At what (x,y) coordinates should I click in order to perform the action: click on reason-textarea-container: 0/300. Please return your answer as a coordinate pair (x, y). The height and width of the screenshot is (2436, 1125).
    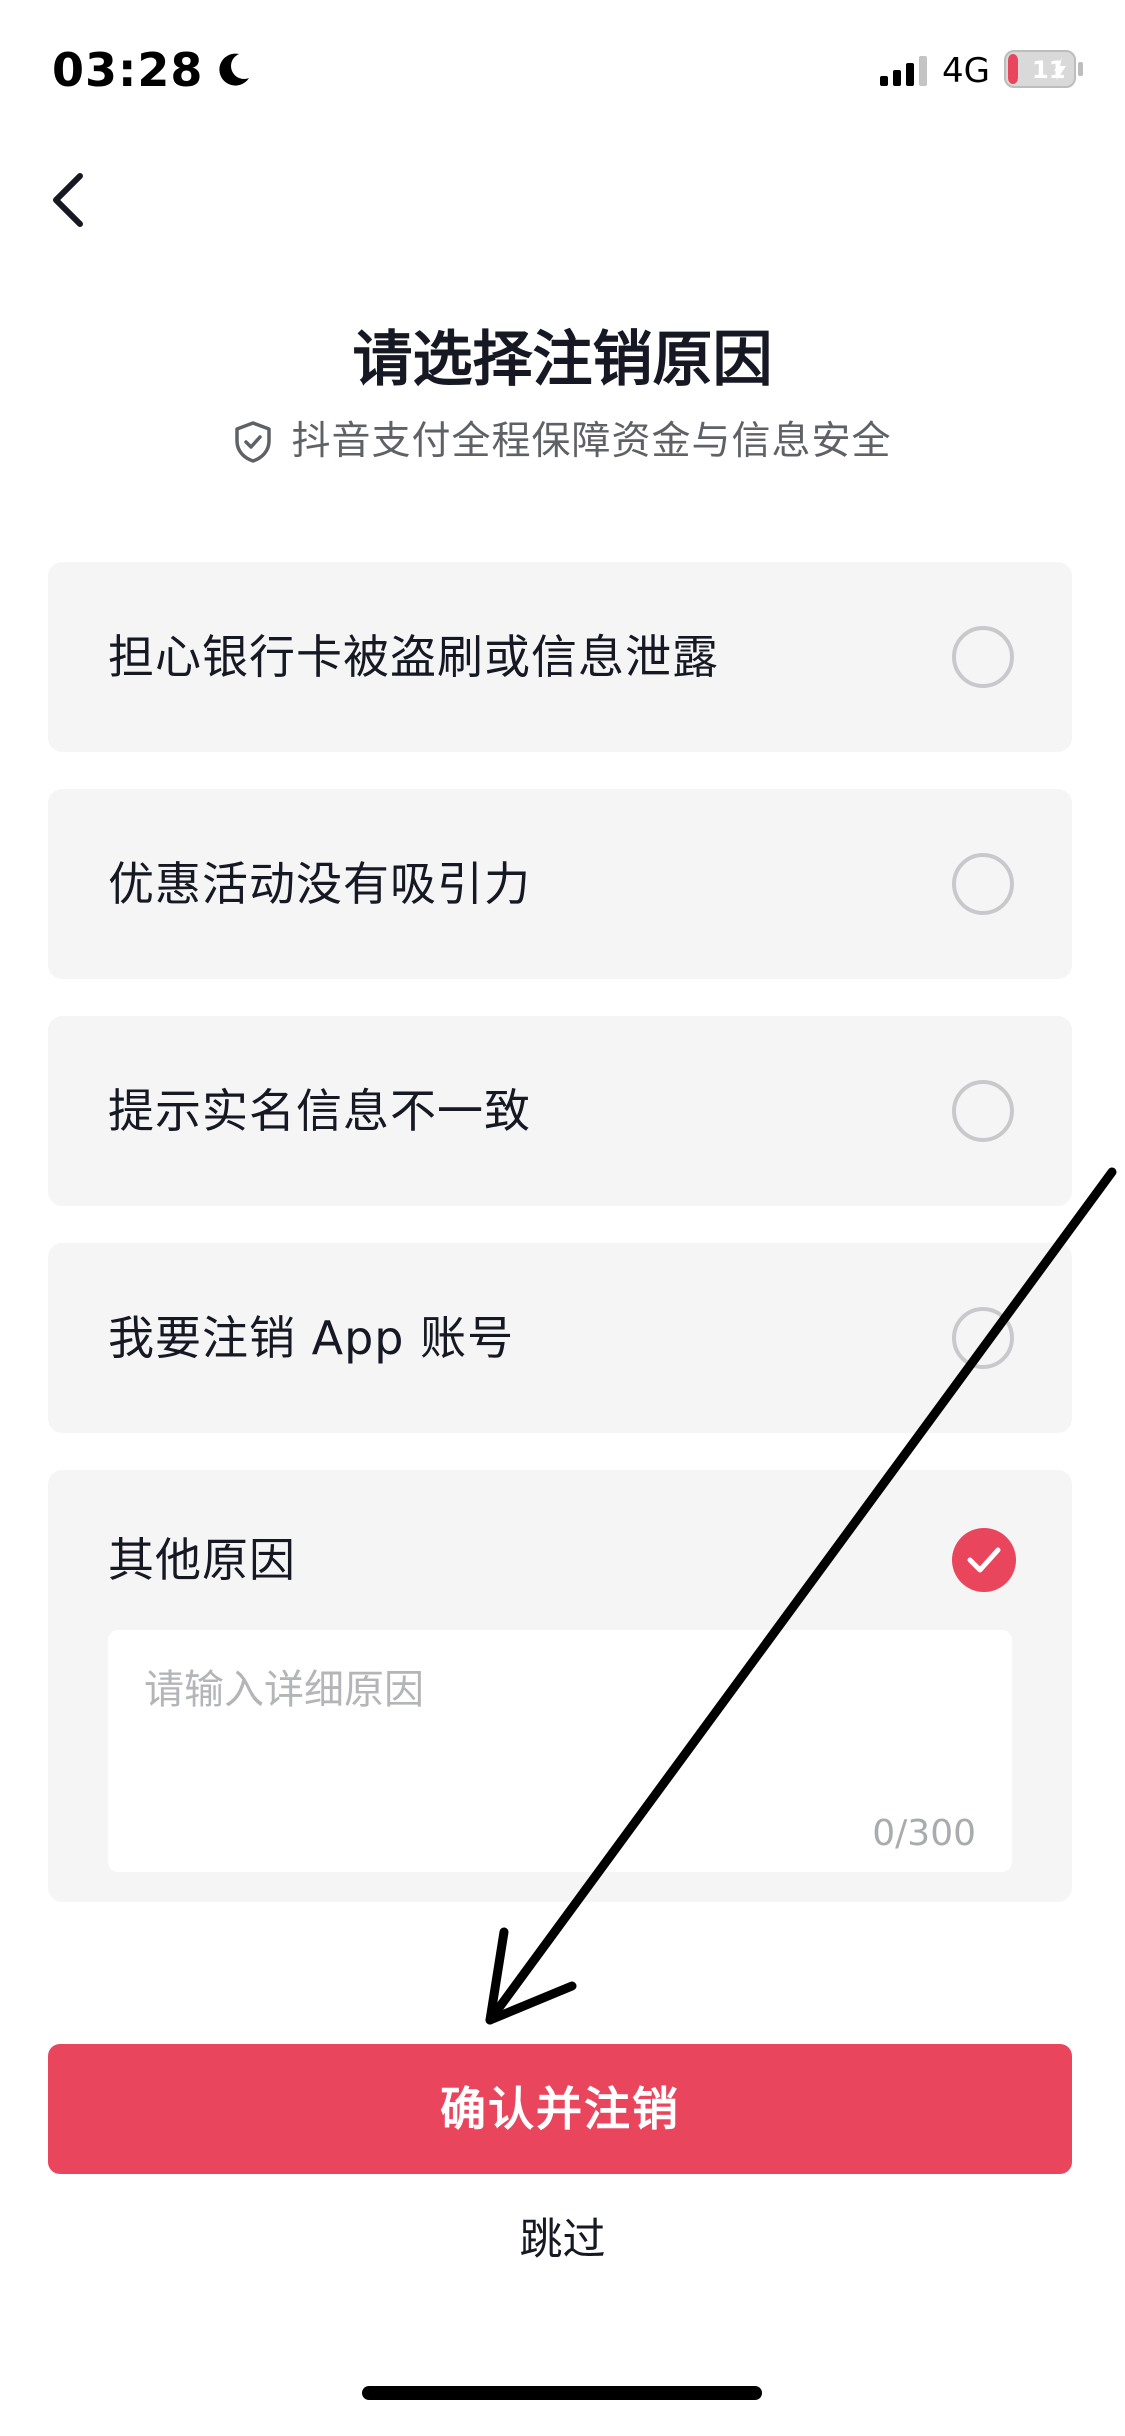
    Looking at the image, I should click on (560, 1751).